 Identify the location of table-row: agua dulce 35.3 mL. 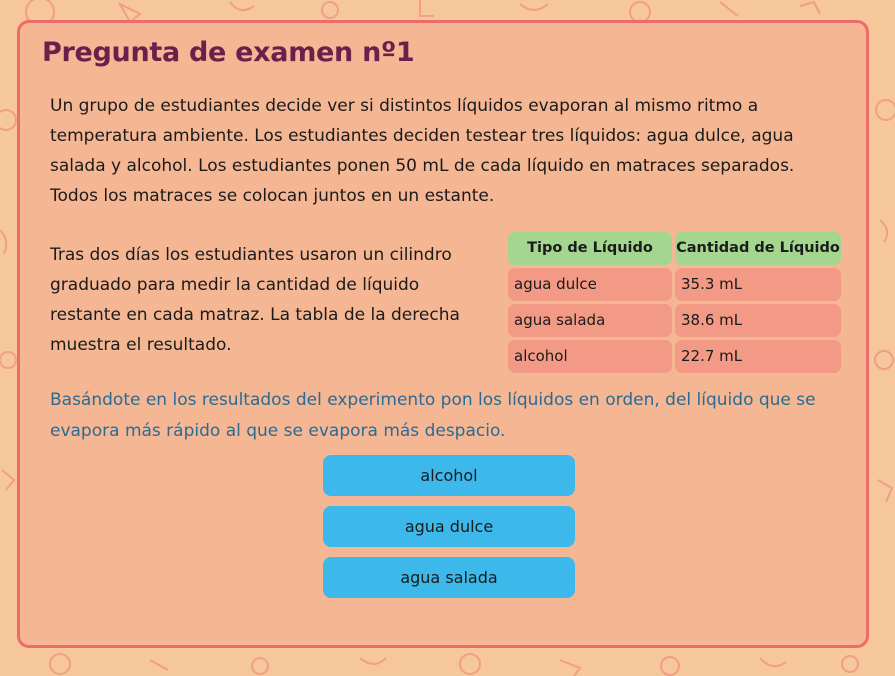
(676, 284).